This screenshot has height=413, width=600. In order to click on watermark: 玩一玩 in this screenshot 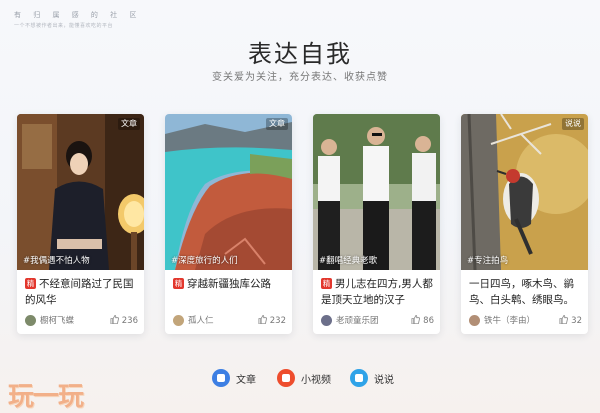, I will do `click(46, 397)`.